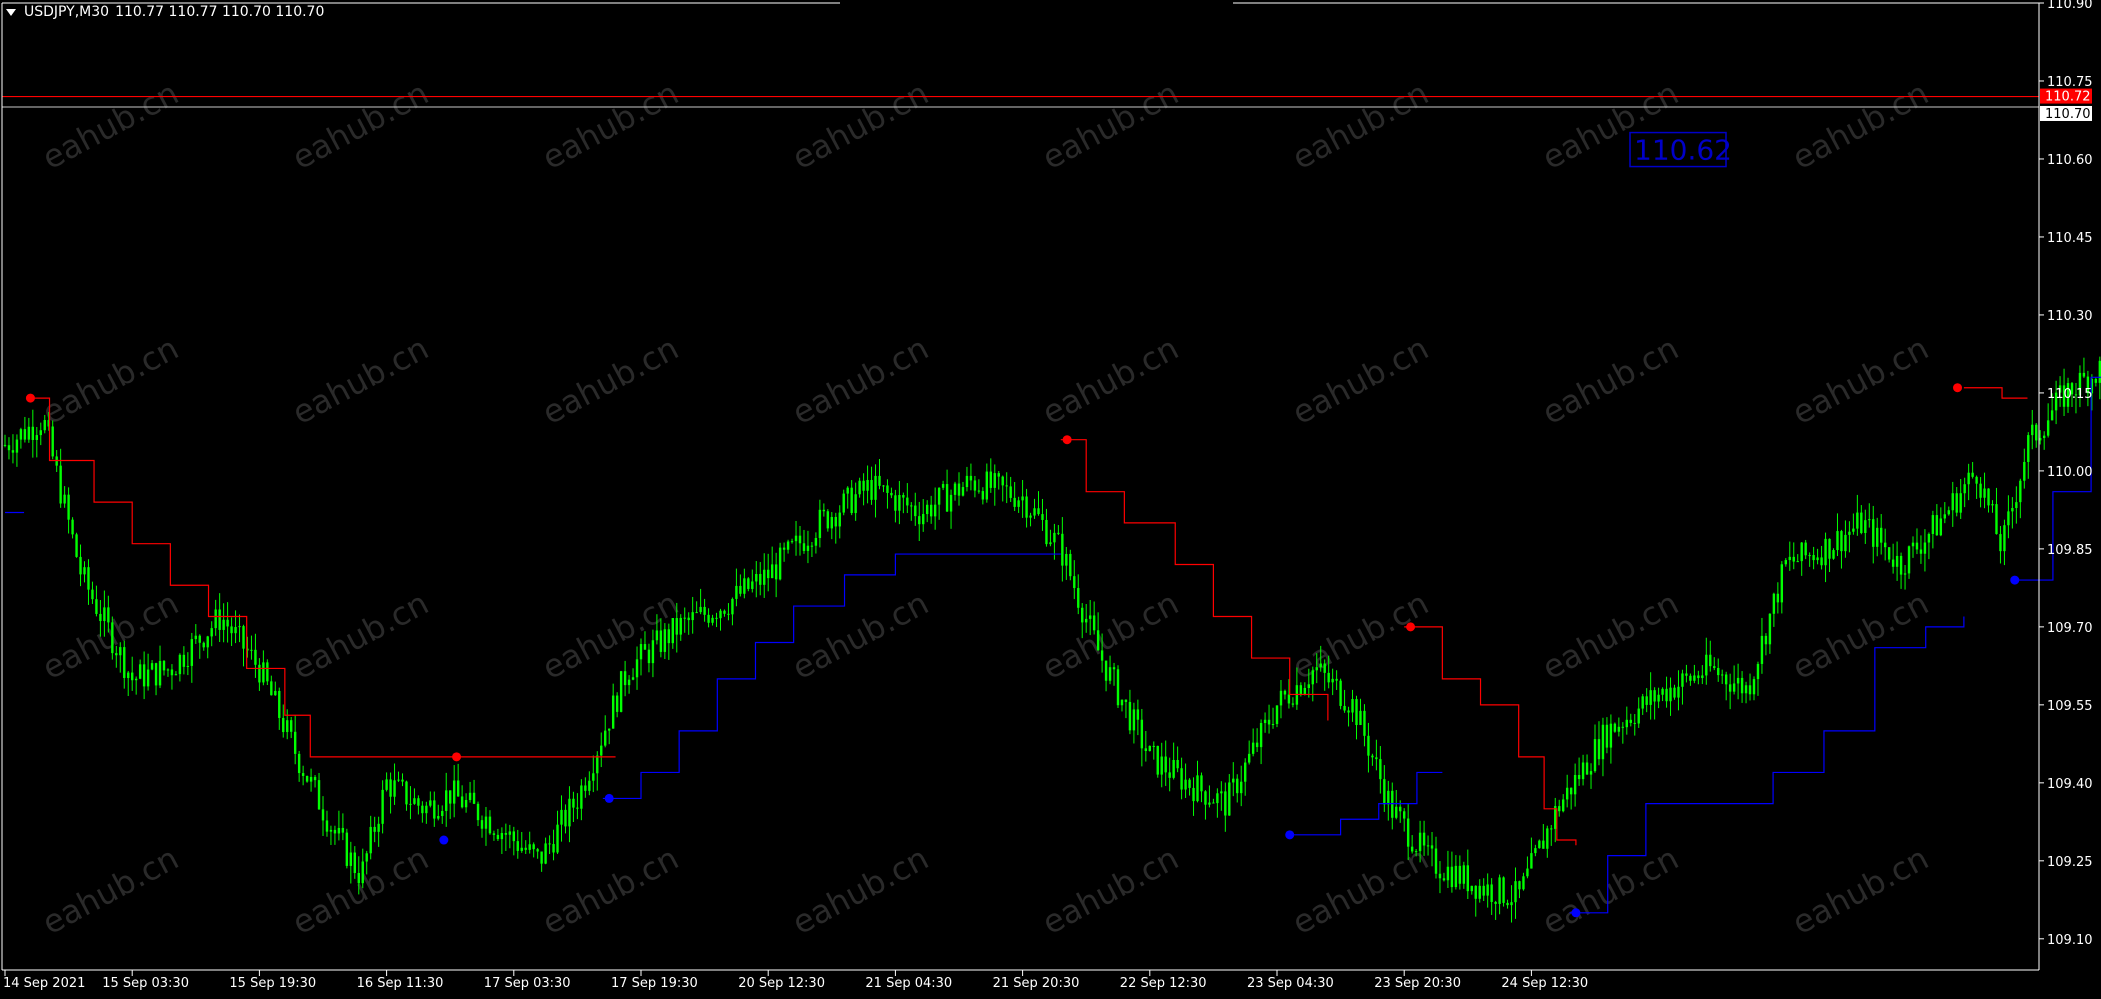 The width and height of the screenshot is (2101, 999). I want to click on y-tick-label: 110.45, so click(2070, 238).